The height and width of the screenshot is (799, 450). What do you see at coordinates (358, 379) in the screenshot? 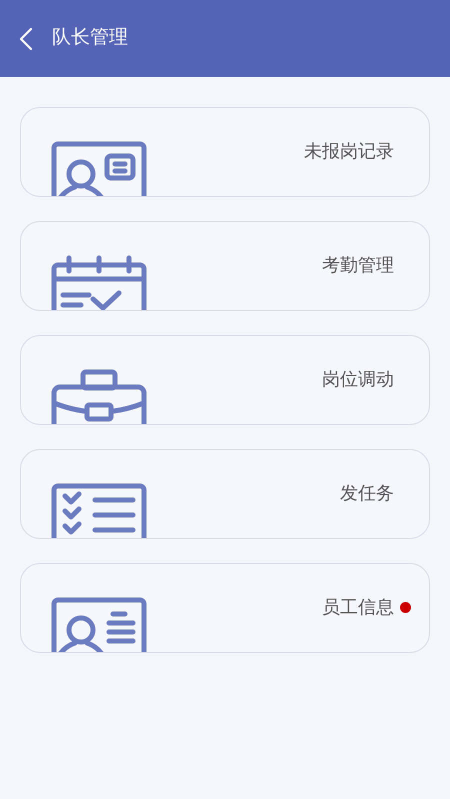
I see `menu-label: 岗位调动` at bounding box center [358, 379].